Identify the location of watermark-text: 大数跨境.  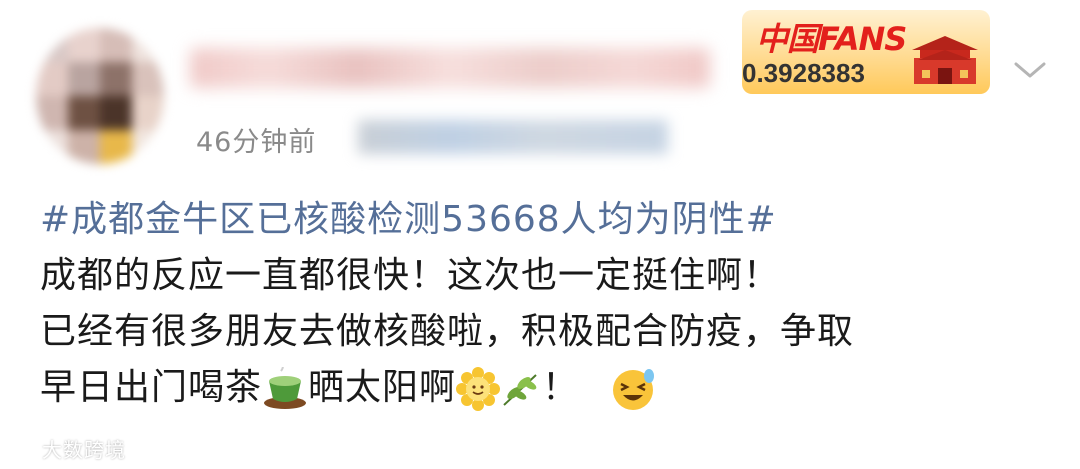
(84, 450).